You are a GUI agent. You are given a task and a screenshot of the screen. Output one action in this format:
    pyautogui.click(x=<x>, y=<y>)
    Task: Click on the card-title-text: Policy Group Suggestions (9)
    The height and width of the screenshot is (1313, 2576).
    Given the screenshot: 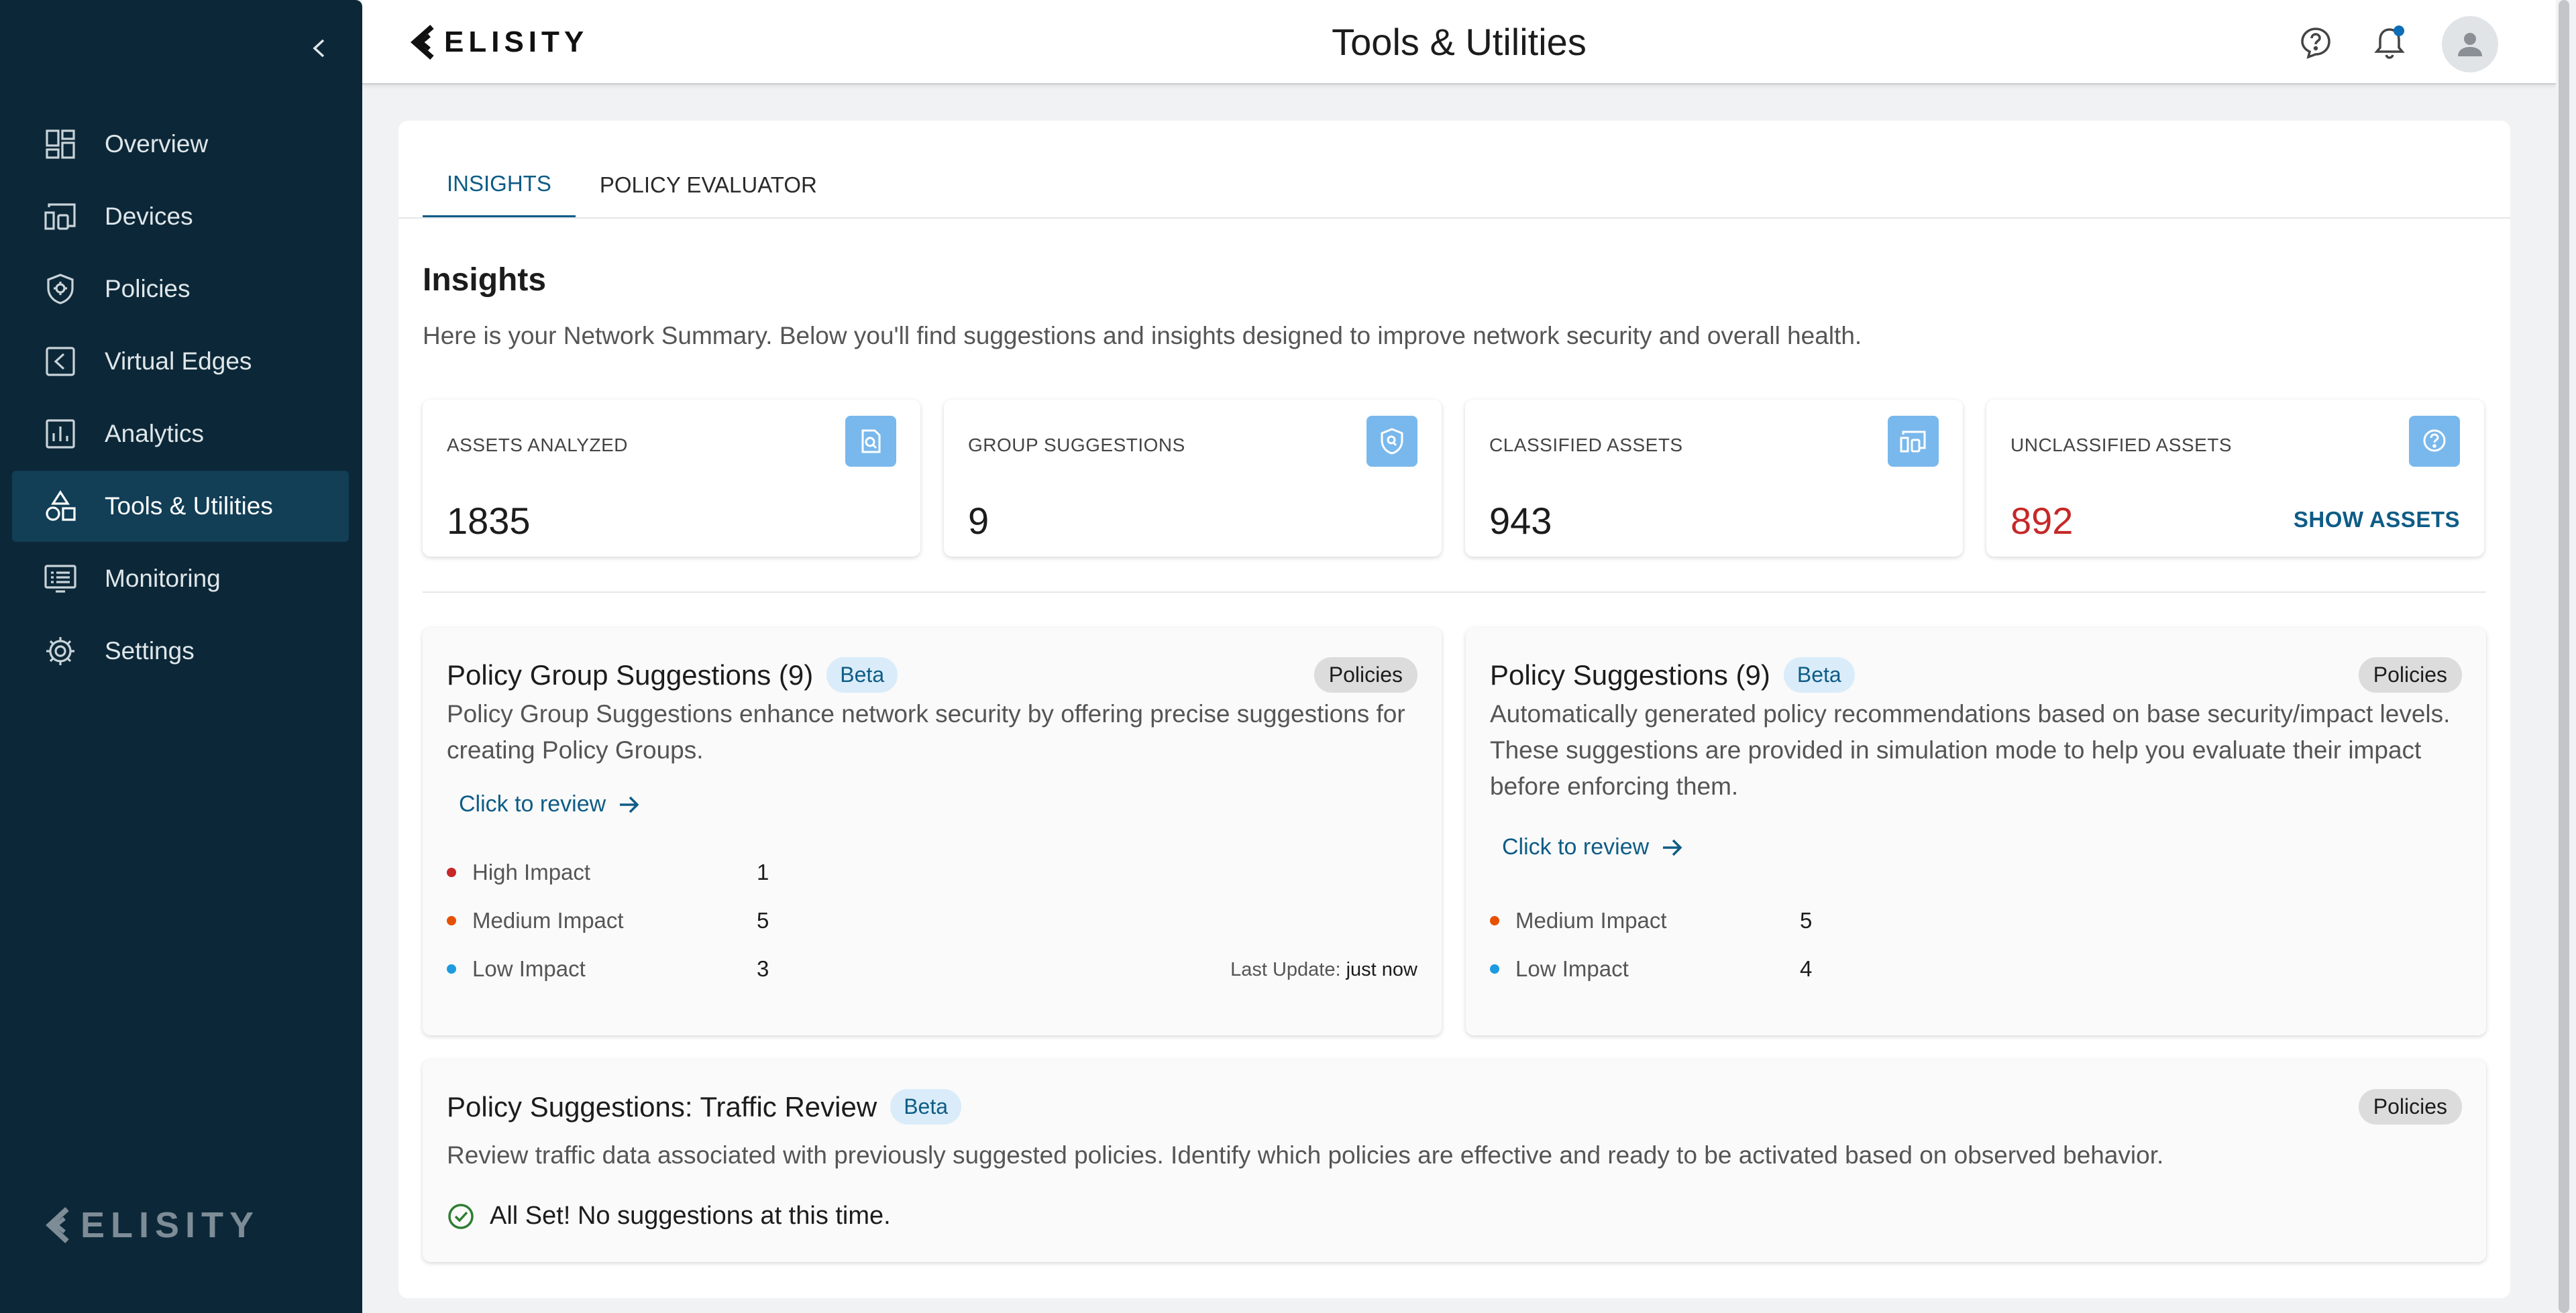 What is the action you would take?
    pyautogui.click(x=630, y=675)
    